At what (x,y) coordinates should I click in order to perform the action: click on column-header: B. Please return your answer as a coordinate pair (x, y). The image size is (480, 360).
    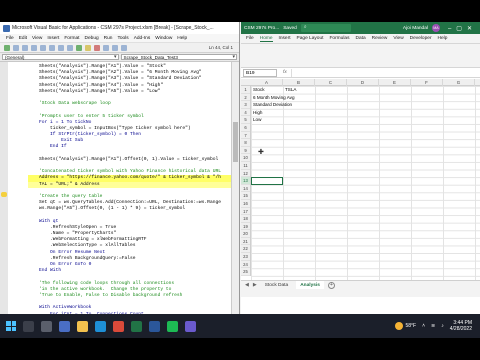
    Looking at the image, I should click on (299, 82).